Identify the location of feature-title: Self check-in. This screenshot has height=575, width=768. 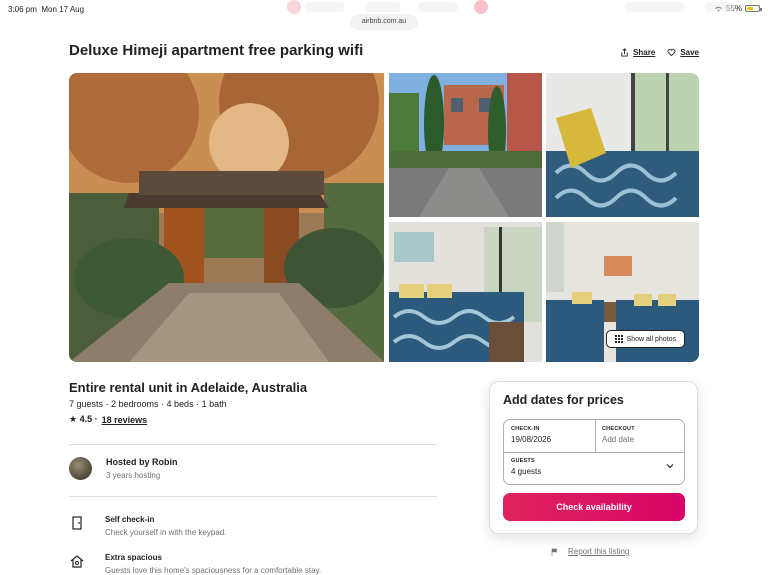
(130, 519).